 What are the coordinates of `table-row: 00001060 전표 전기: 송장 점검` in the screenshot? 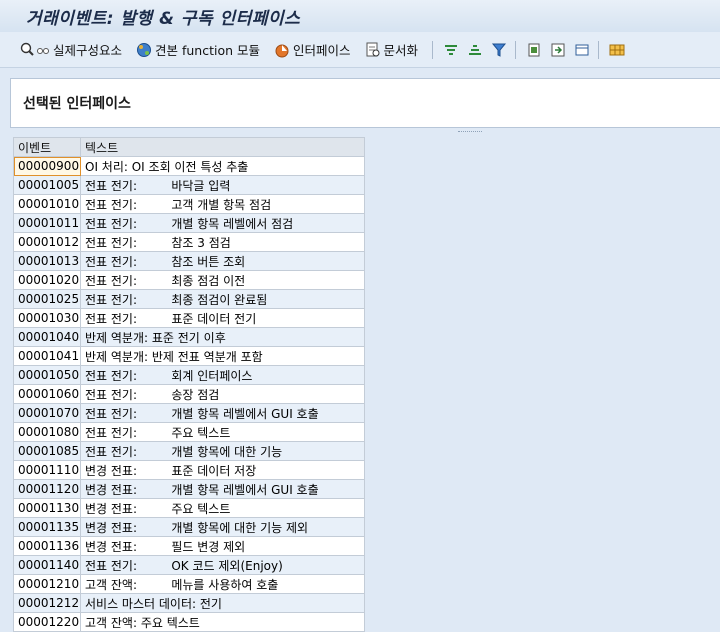 It's located at (189, 394).